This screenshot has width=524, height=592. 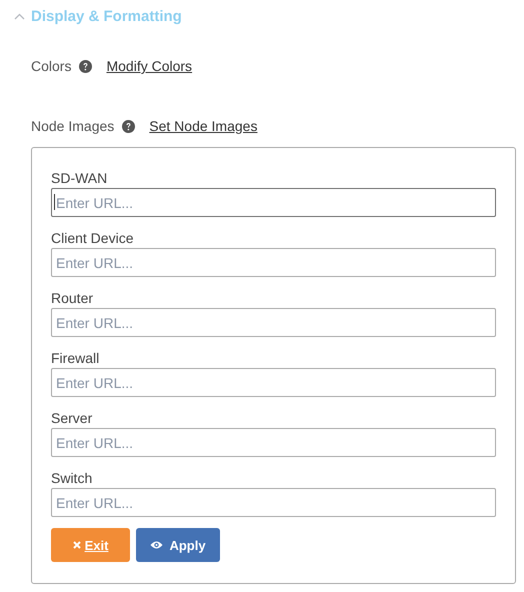 I want to click on setting-label: Node Images, so click(x=72, y=126).